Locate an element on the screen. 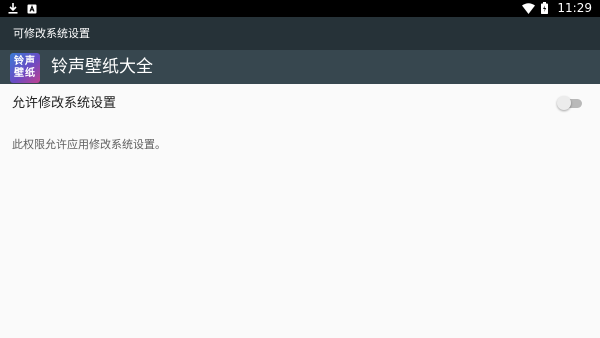 The width and height of the screenshot is (600, 338). page-title: 可修改系统设置 is located at coordinates (51, 33).